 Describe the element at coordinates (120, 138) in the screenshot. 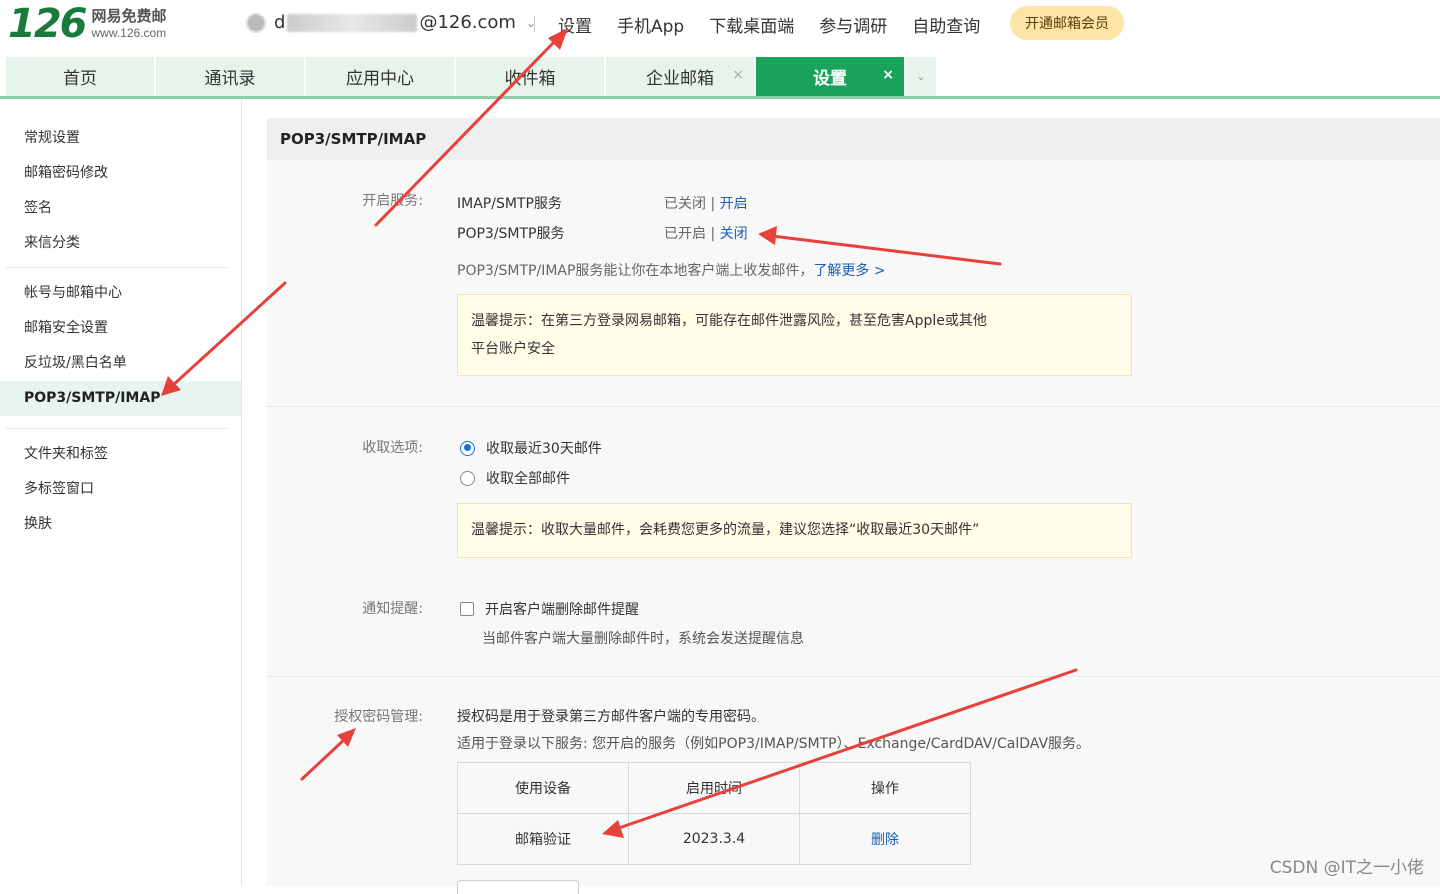

I see `sidebar-item-general: 常规设置` at that location.